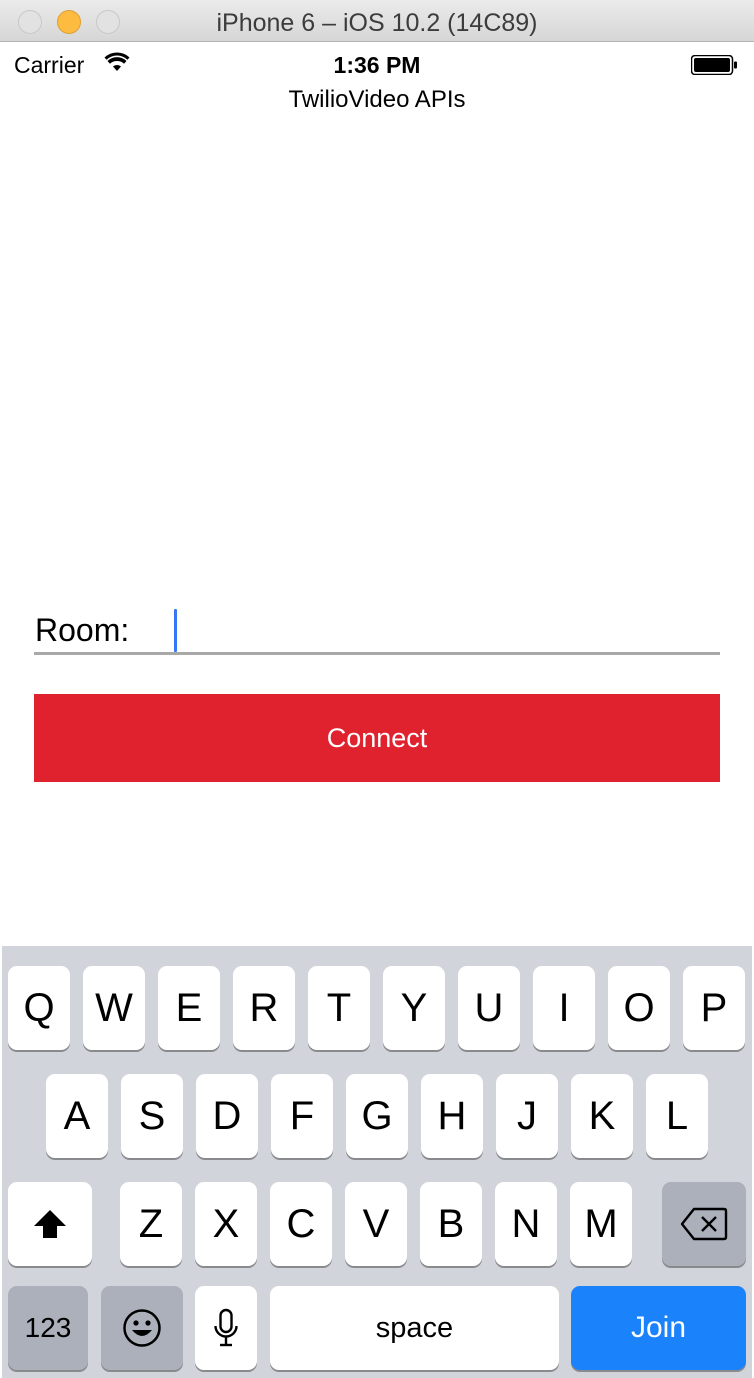 Image resolution: width=754 pixels, height=1378 pixels. Describe the element at coordinates (714, 65) in the screenshot. I see `battery-icon` at that location.